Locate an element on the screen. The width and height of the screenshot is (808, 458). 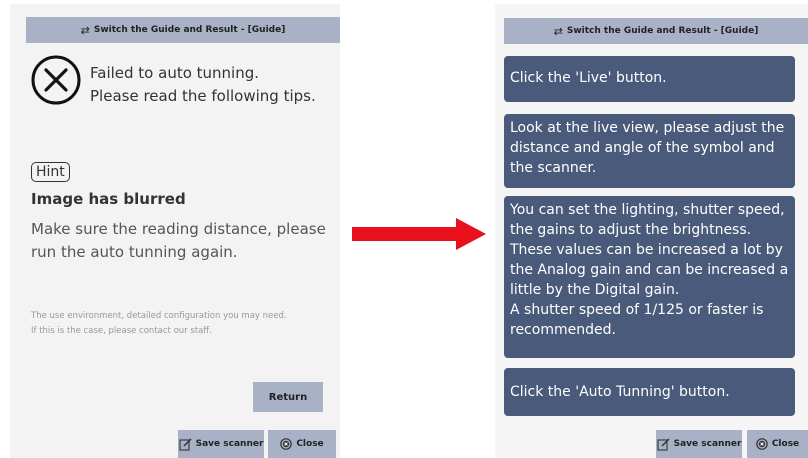
guide-step-text: Click the 'Auto Tunning' button. is located at coordinates (620, 392).